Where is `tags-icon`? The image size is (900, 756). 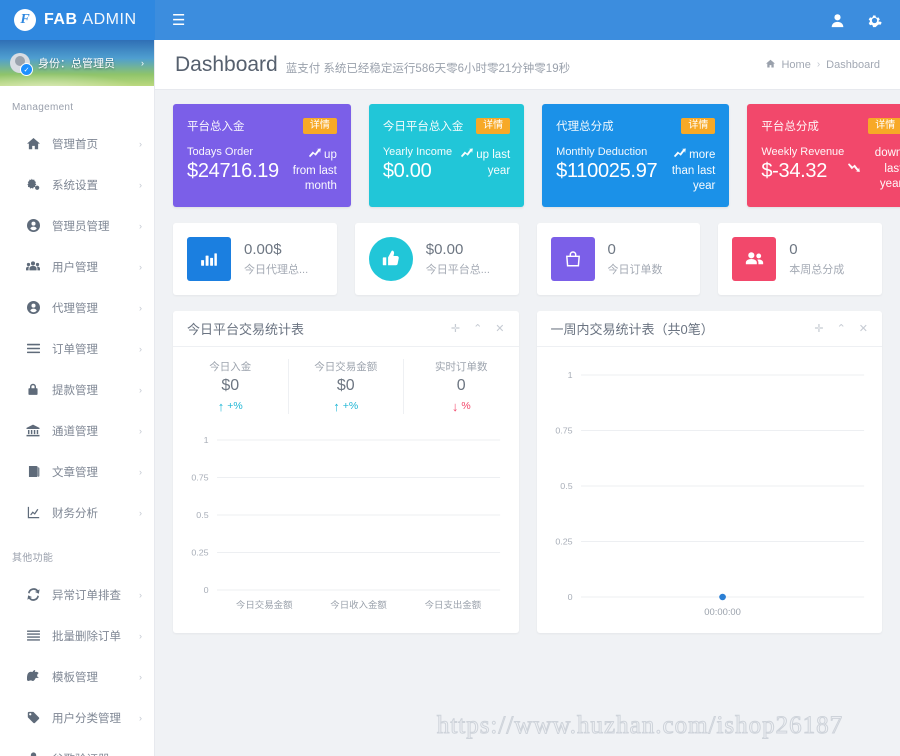
tags-icon is located at coordinates (33, 717).